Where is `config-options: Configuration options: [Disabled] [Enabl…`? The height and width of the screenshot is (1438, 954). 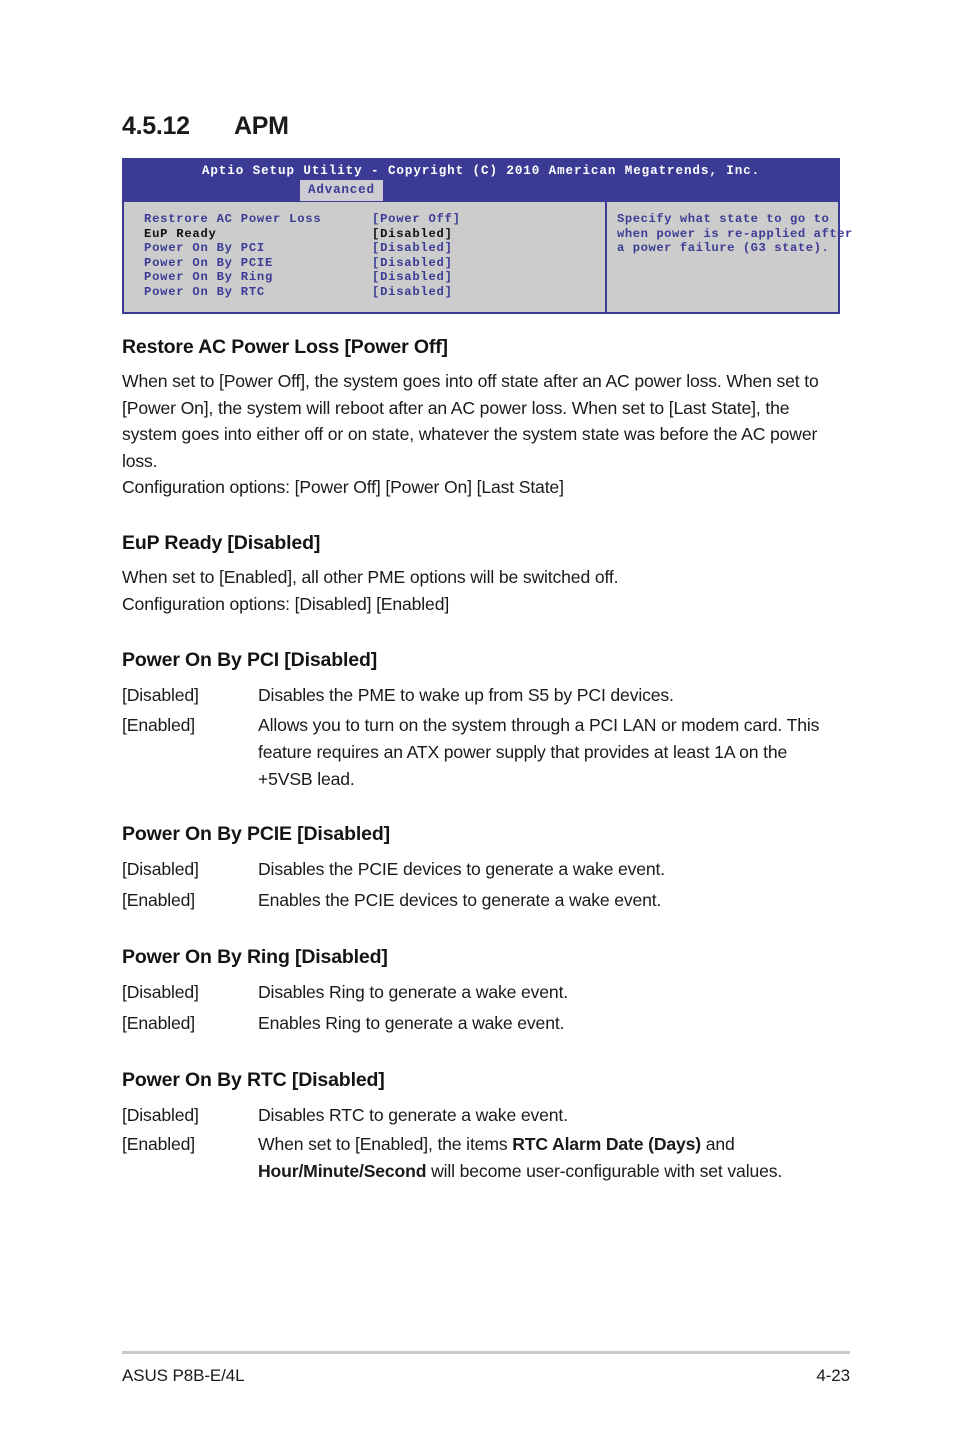 config-options: Configuration options: [Disabled] [Enabl… is located at coordinates (286, 603).